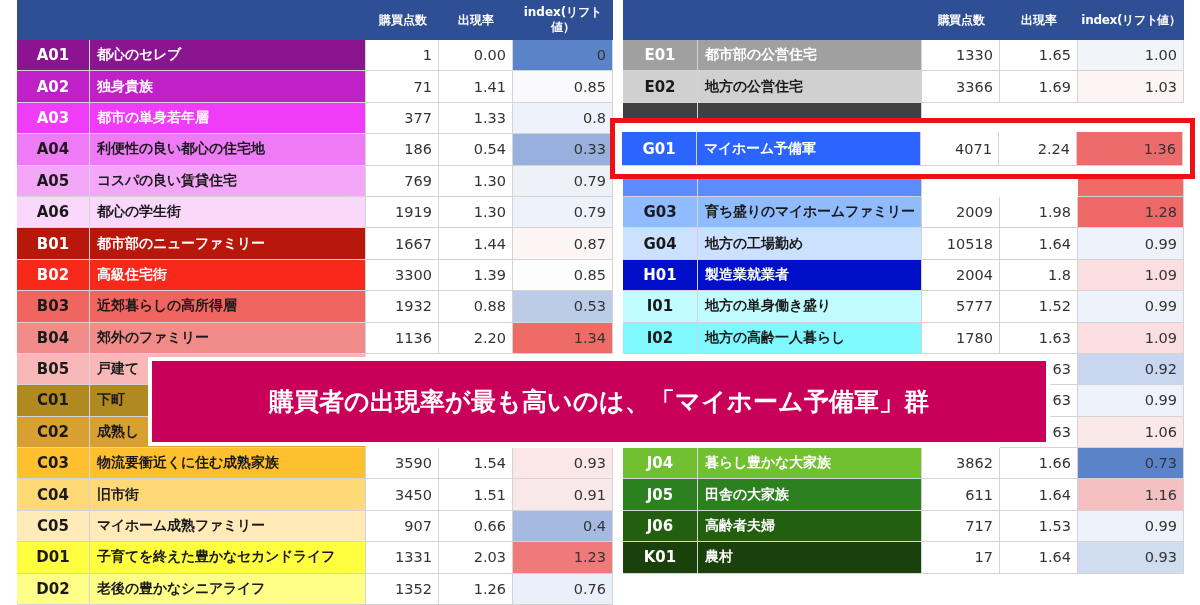 This screenshot has width=1200, height=605. Describe the element at coordinates (961, 464) in the screenshot. I see `count-cell: 3862` at that location.